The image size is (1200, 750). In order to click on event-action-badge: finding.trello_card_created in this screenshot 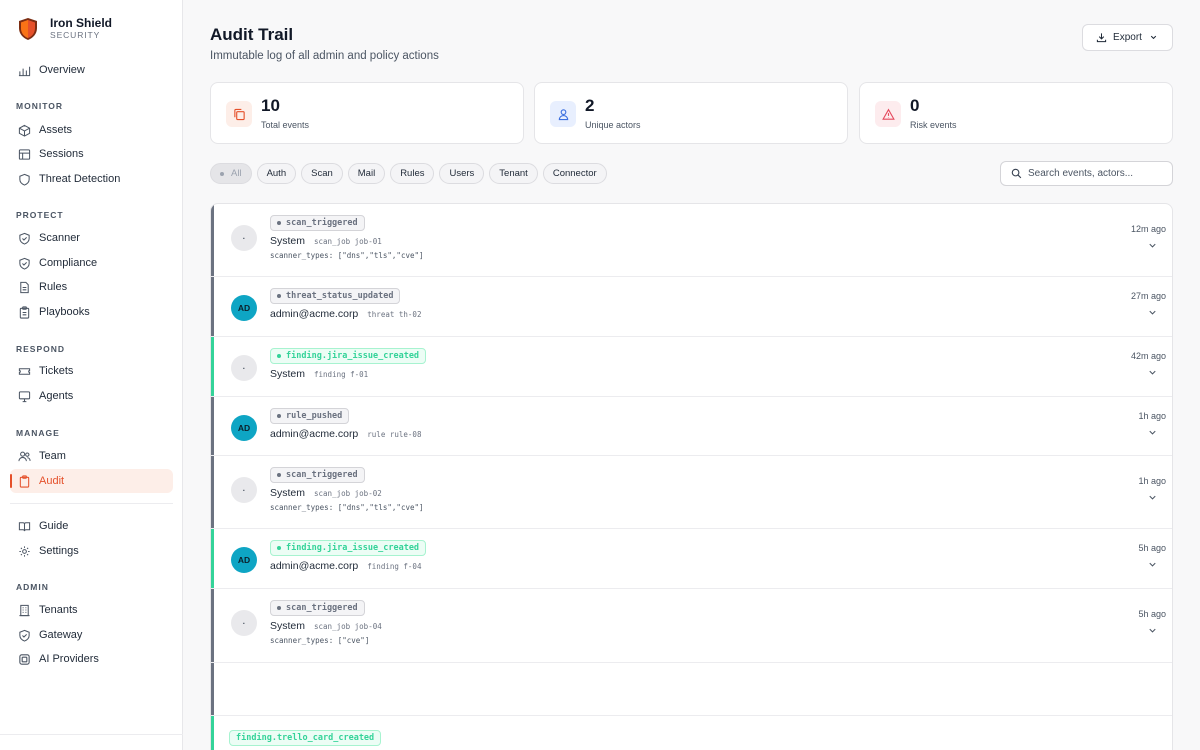, I will do `click(305, 738)`.